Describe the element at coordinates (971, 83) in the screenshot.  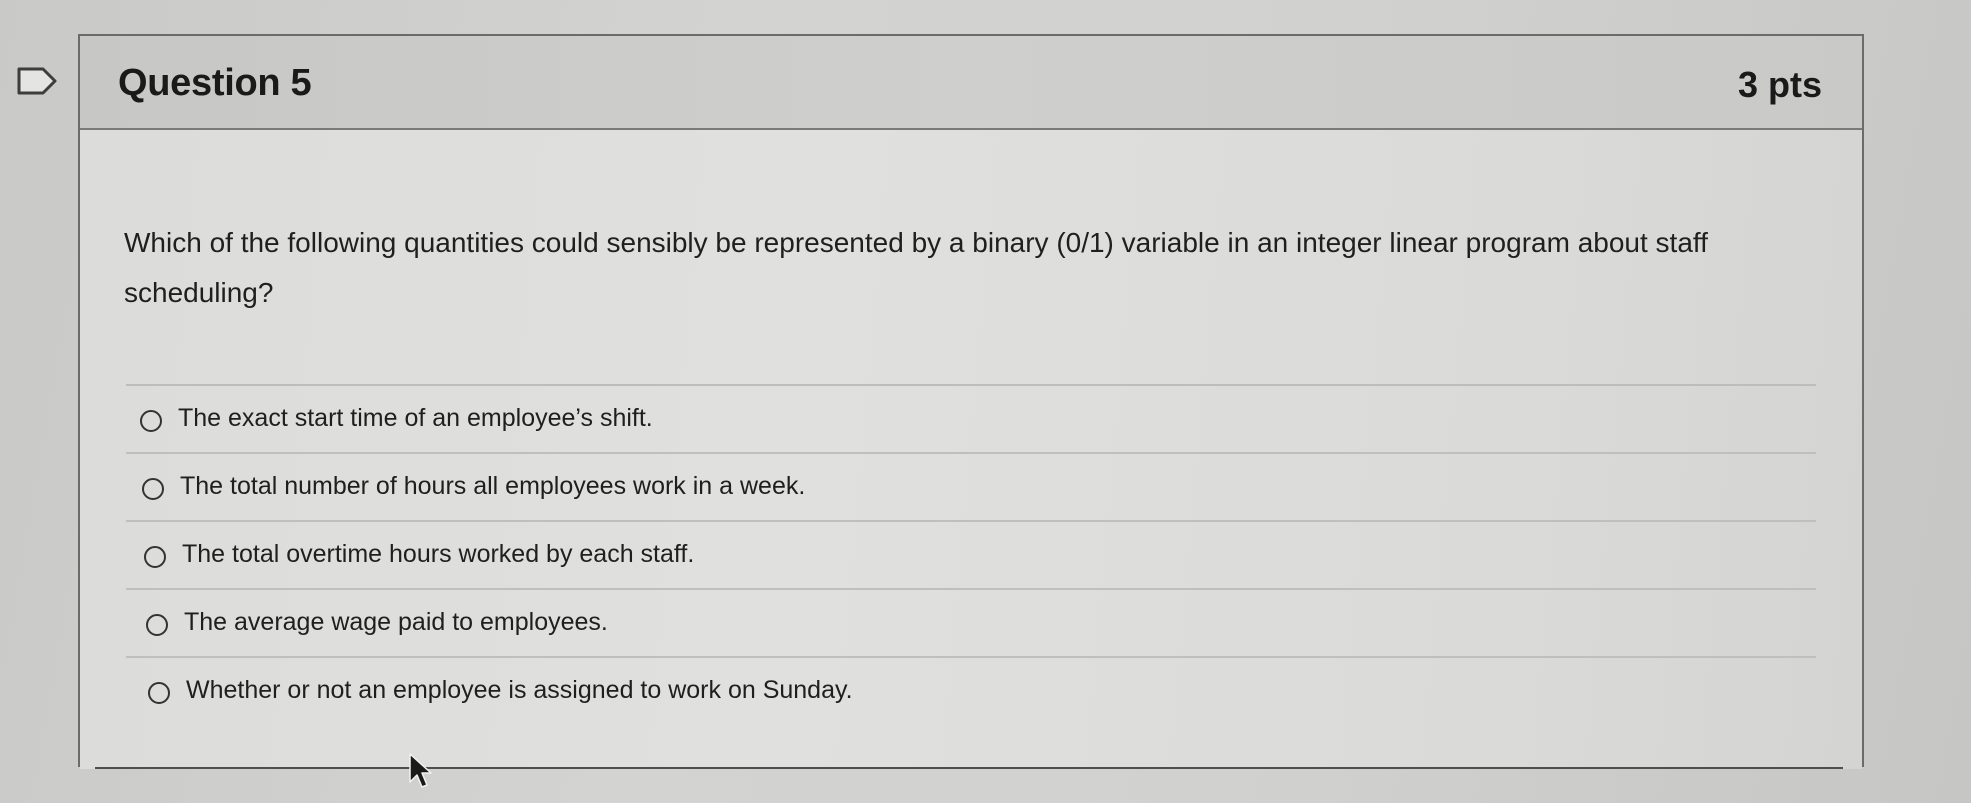
I see `question-header: Question 5 3 pts` at that location.